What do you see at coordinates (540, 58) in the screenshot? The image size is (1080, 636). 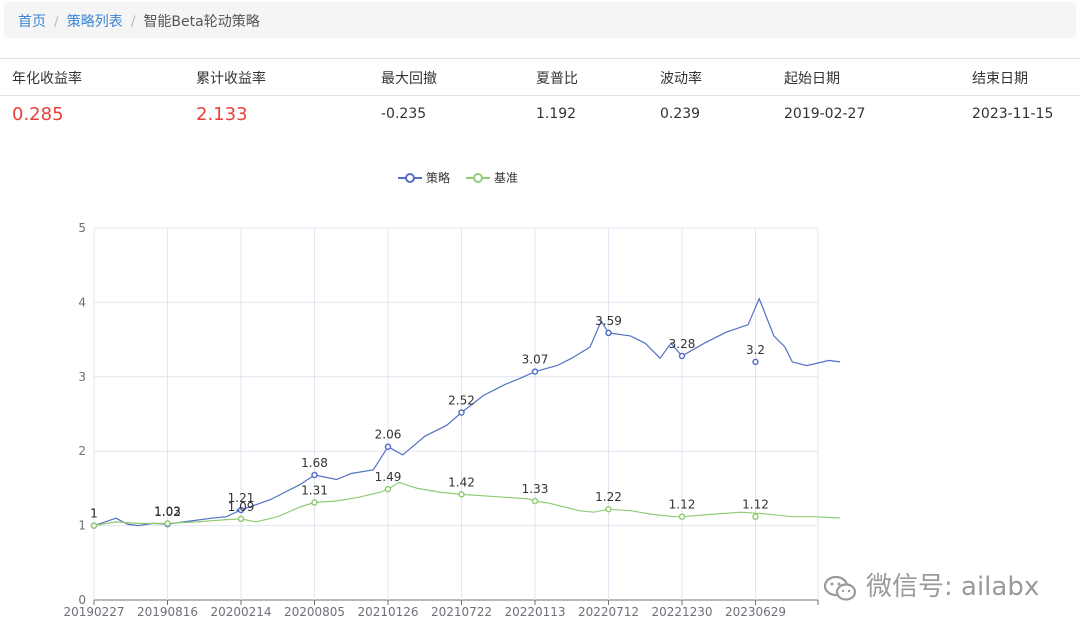 I see `stats-header-border` at bounding box center [540, 58].